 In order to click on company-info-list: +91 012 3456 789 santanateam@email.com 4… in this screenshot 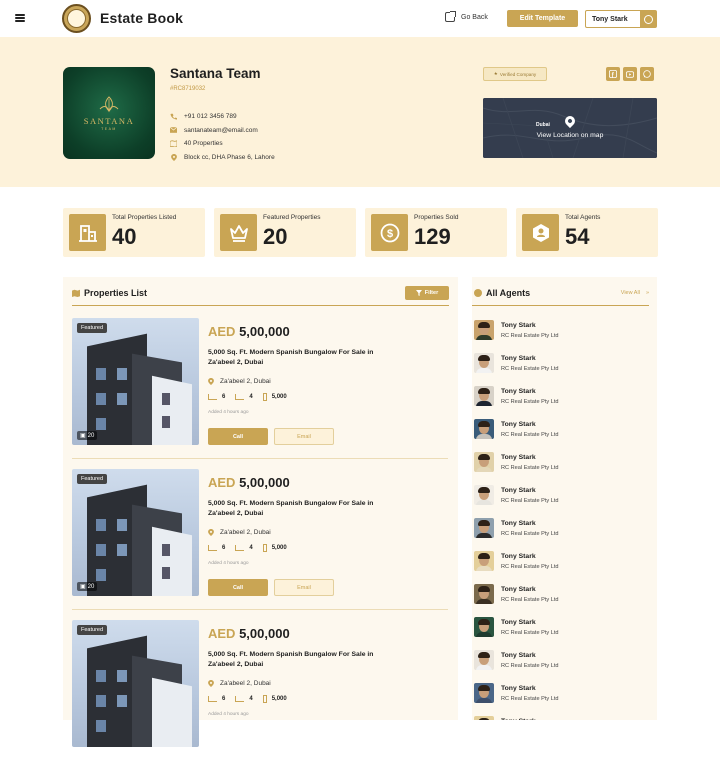, I will do `click(222, 137)`.